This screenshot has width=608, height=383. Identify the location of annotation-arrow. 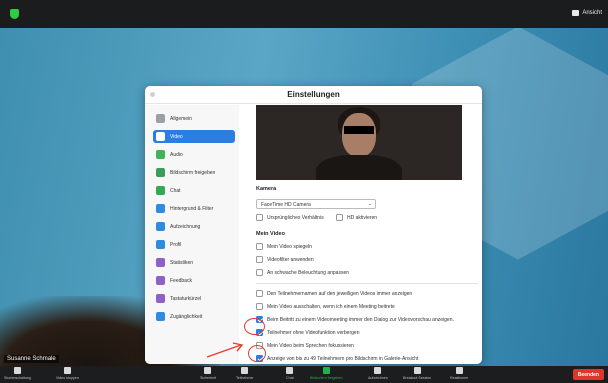
(225, 350).